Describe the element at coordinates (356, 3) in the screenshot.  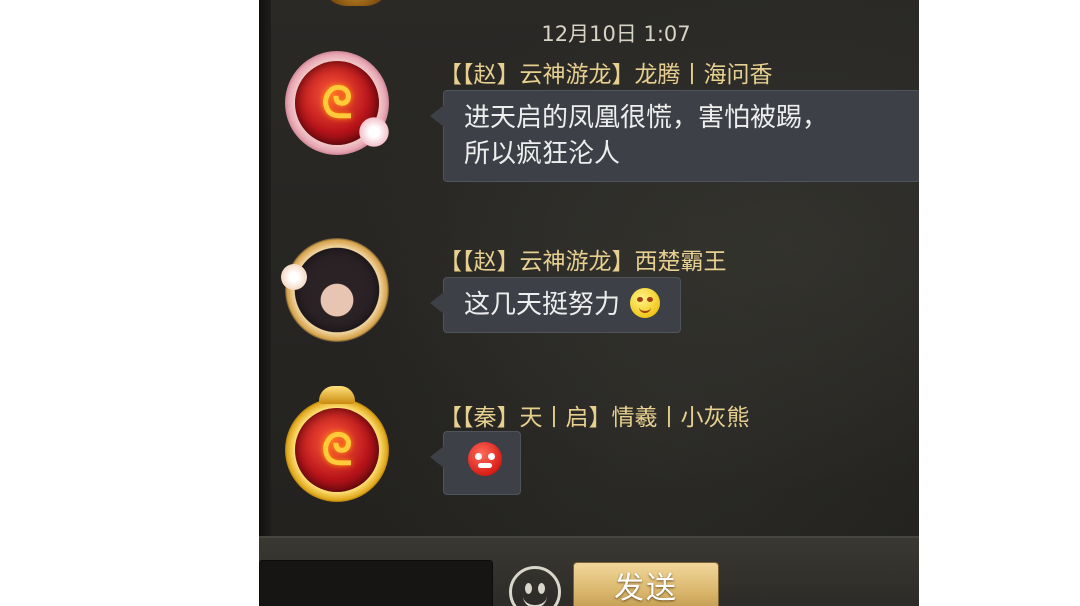
I see `previous-avatar-fragment` at that location.